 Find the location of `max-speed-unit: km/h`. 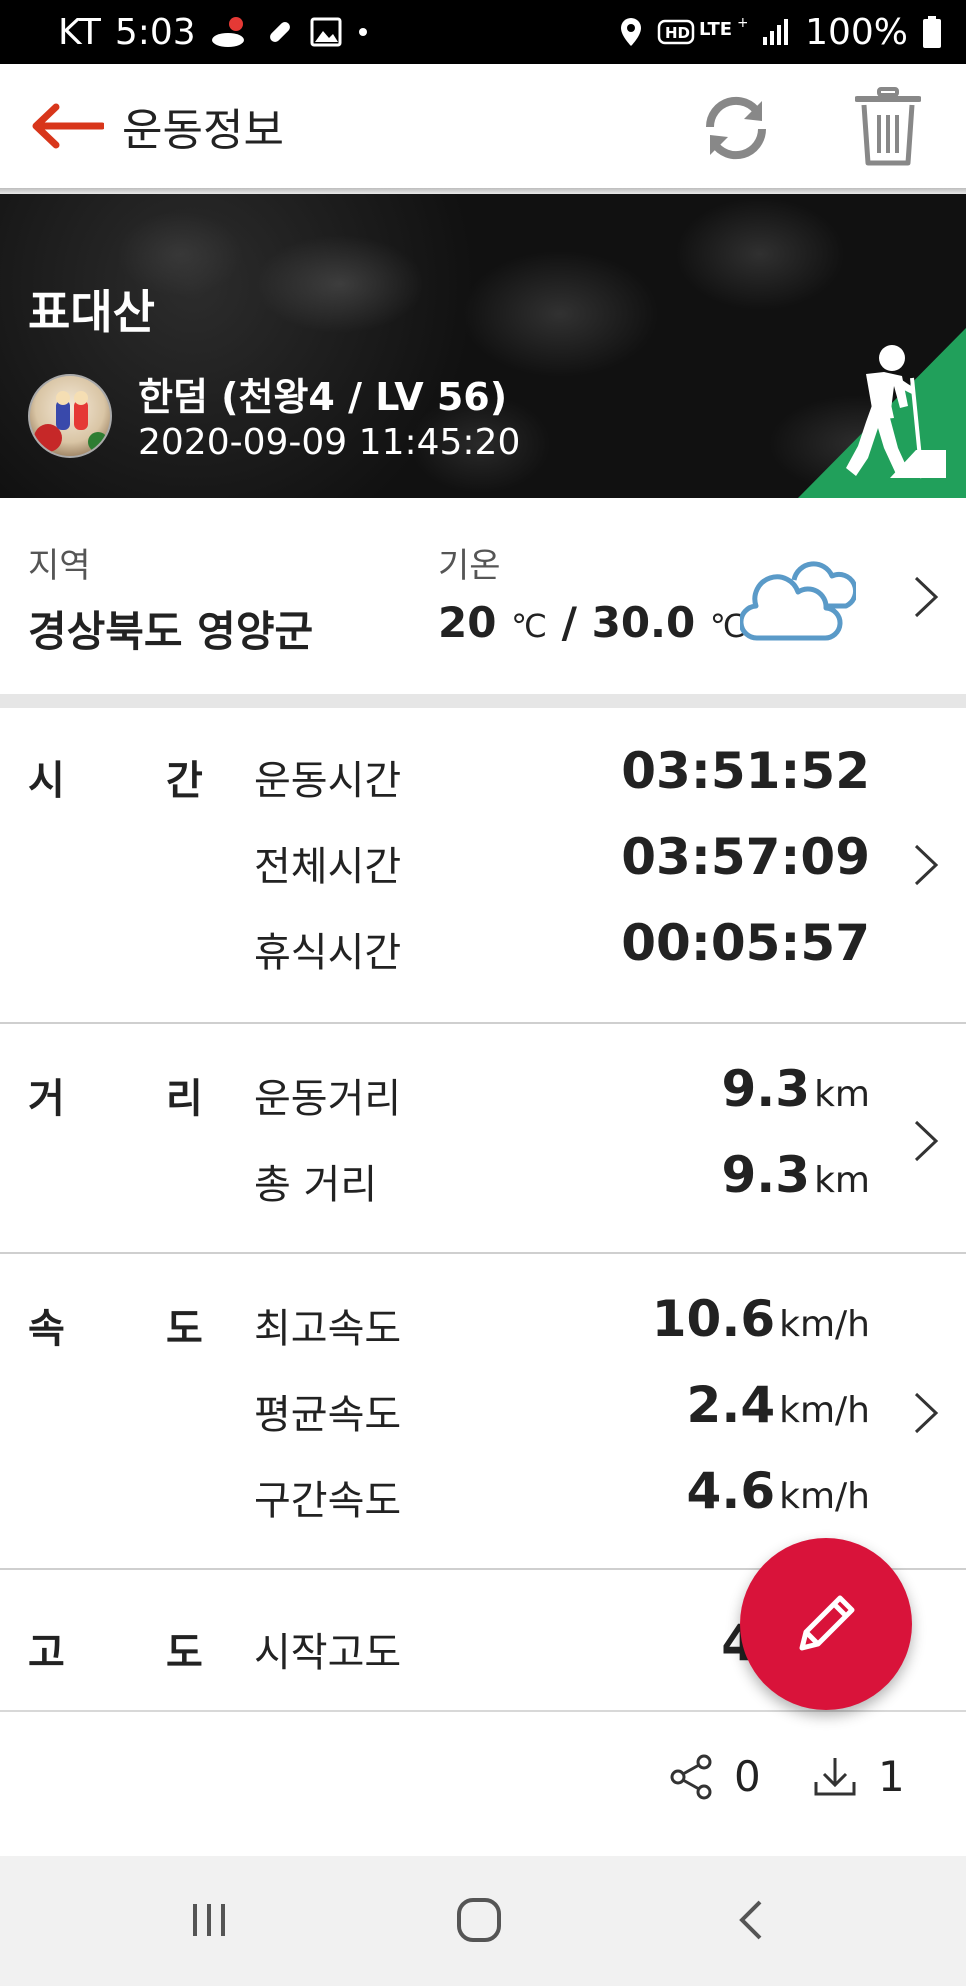

max-speed-unit: km/h is located at coordinates (824, 1324).